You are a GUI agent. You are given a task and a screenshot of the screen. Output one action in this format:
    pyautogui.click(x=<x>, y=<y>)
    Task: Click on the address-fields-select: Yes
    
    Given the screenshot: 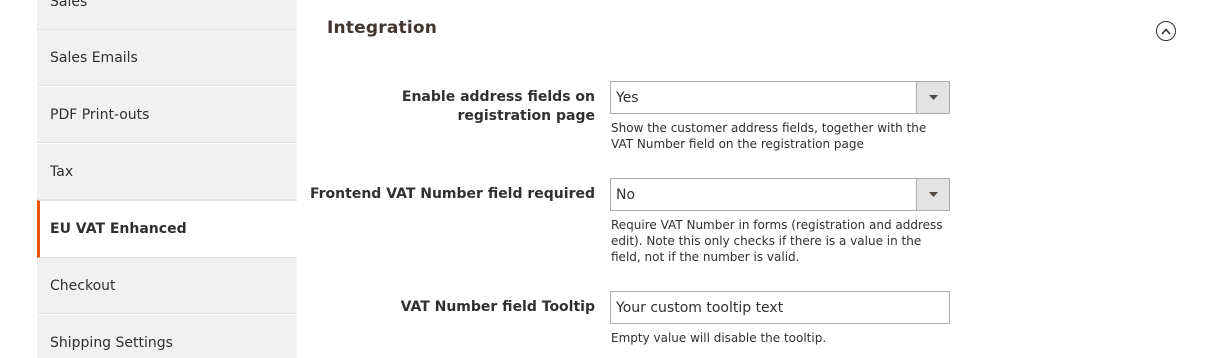 What is the action you would take?
    pyautogui.click(x=780, y=97)
    